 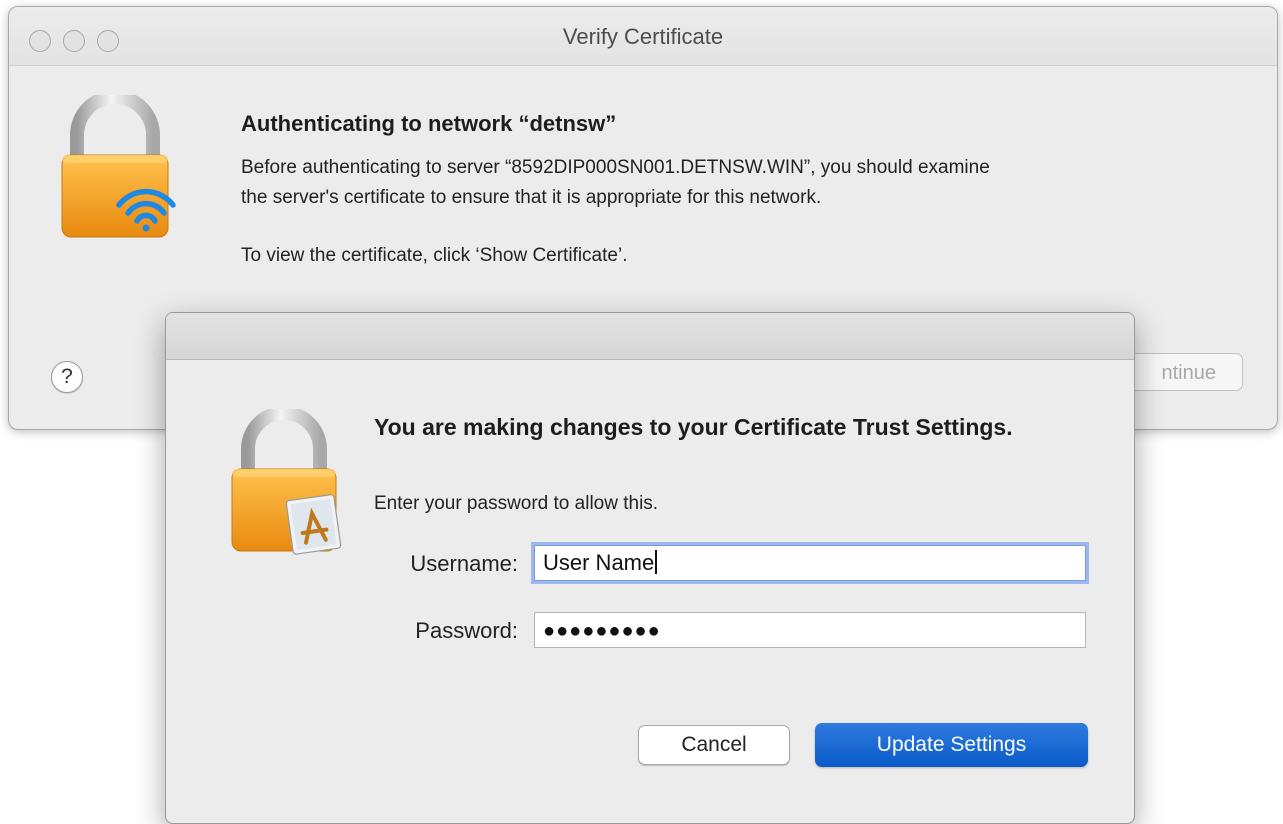 I want to click on window-title: Verify Certificate, so click(x=643, y=36).